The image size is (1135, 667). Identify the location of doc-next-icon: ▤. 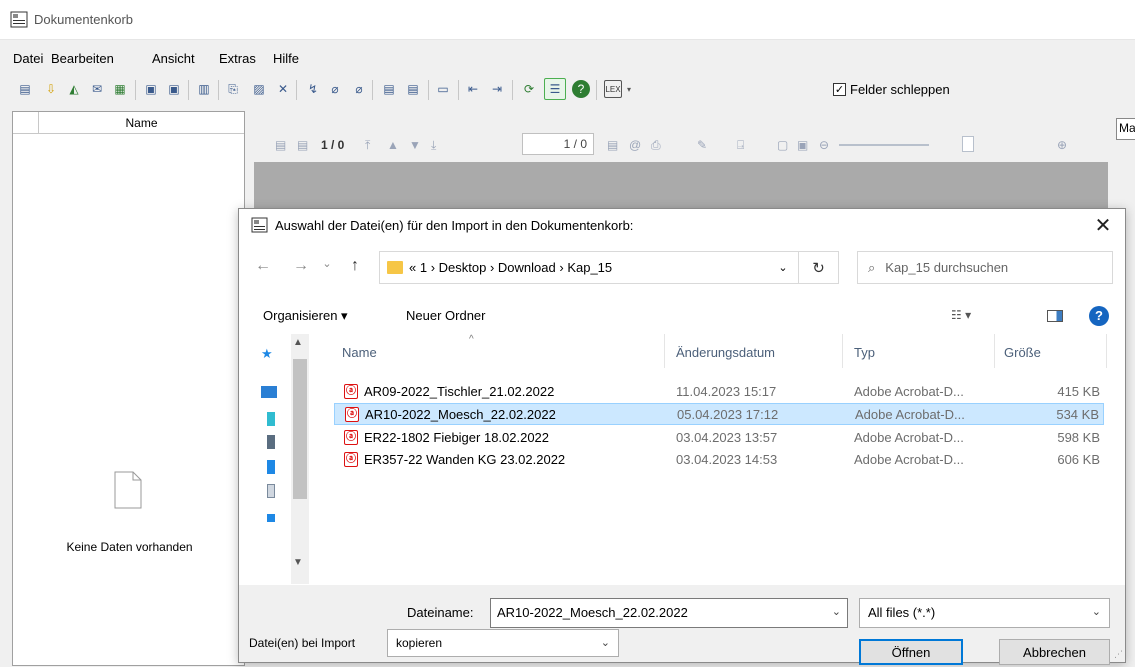
(413, 89).